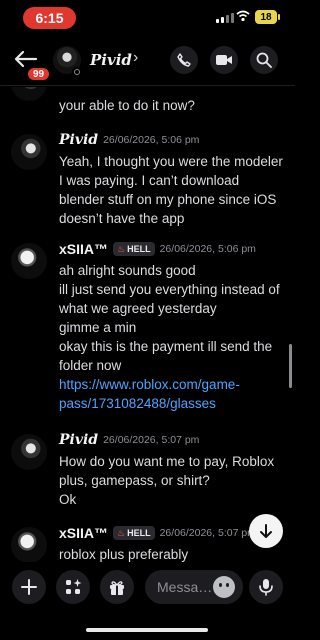 The image size is (320, 640). I want to click on video-call-button, so click(224, 60).